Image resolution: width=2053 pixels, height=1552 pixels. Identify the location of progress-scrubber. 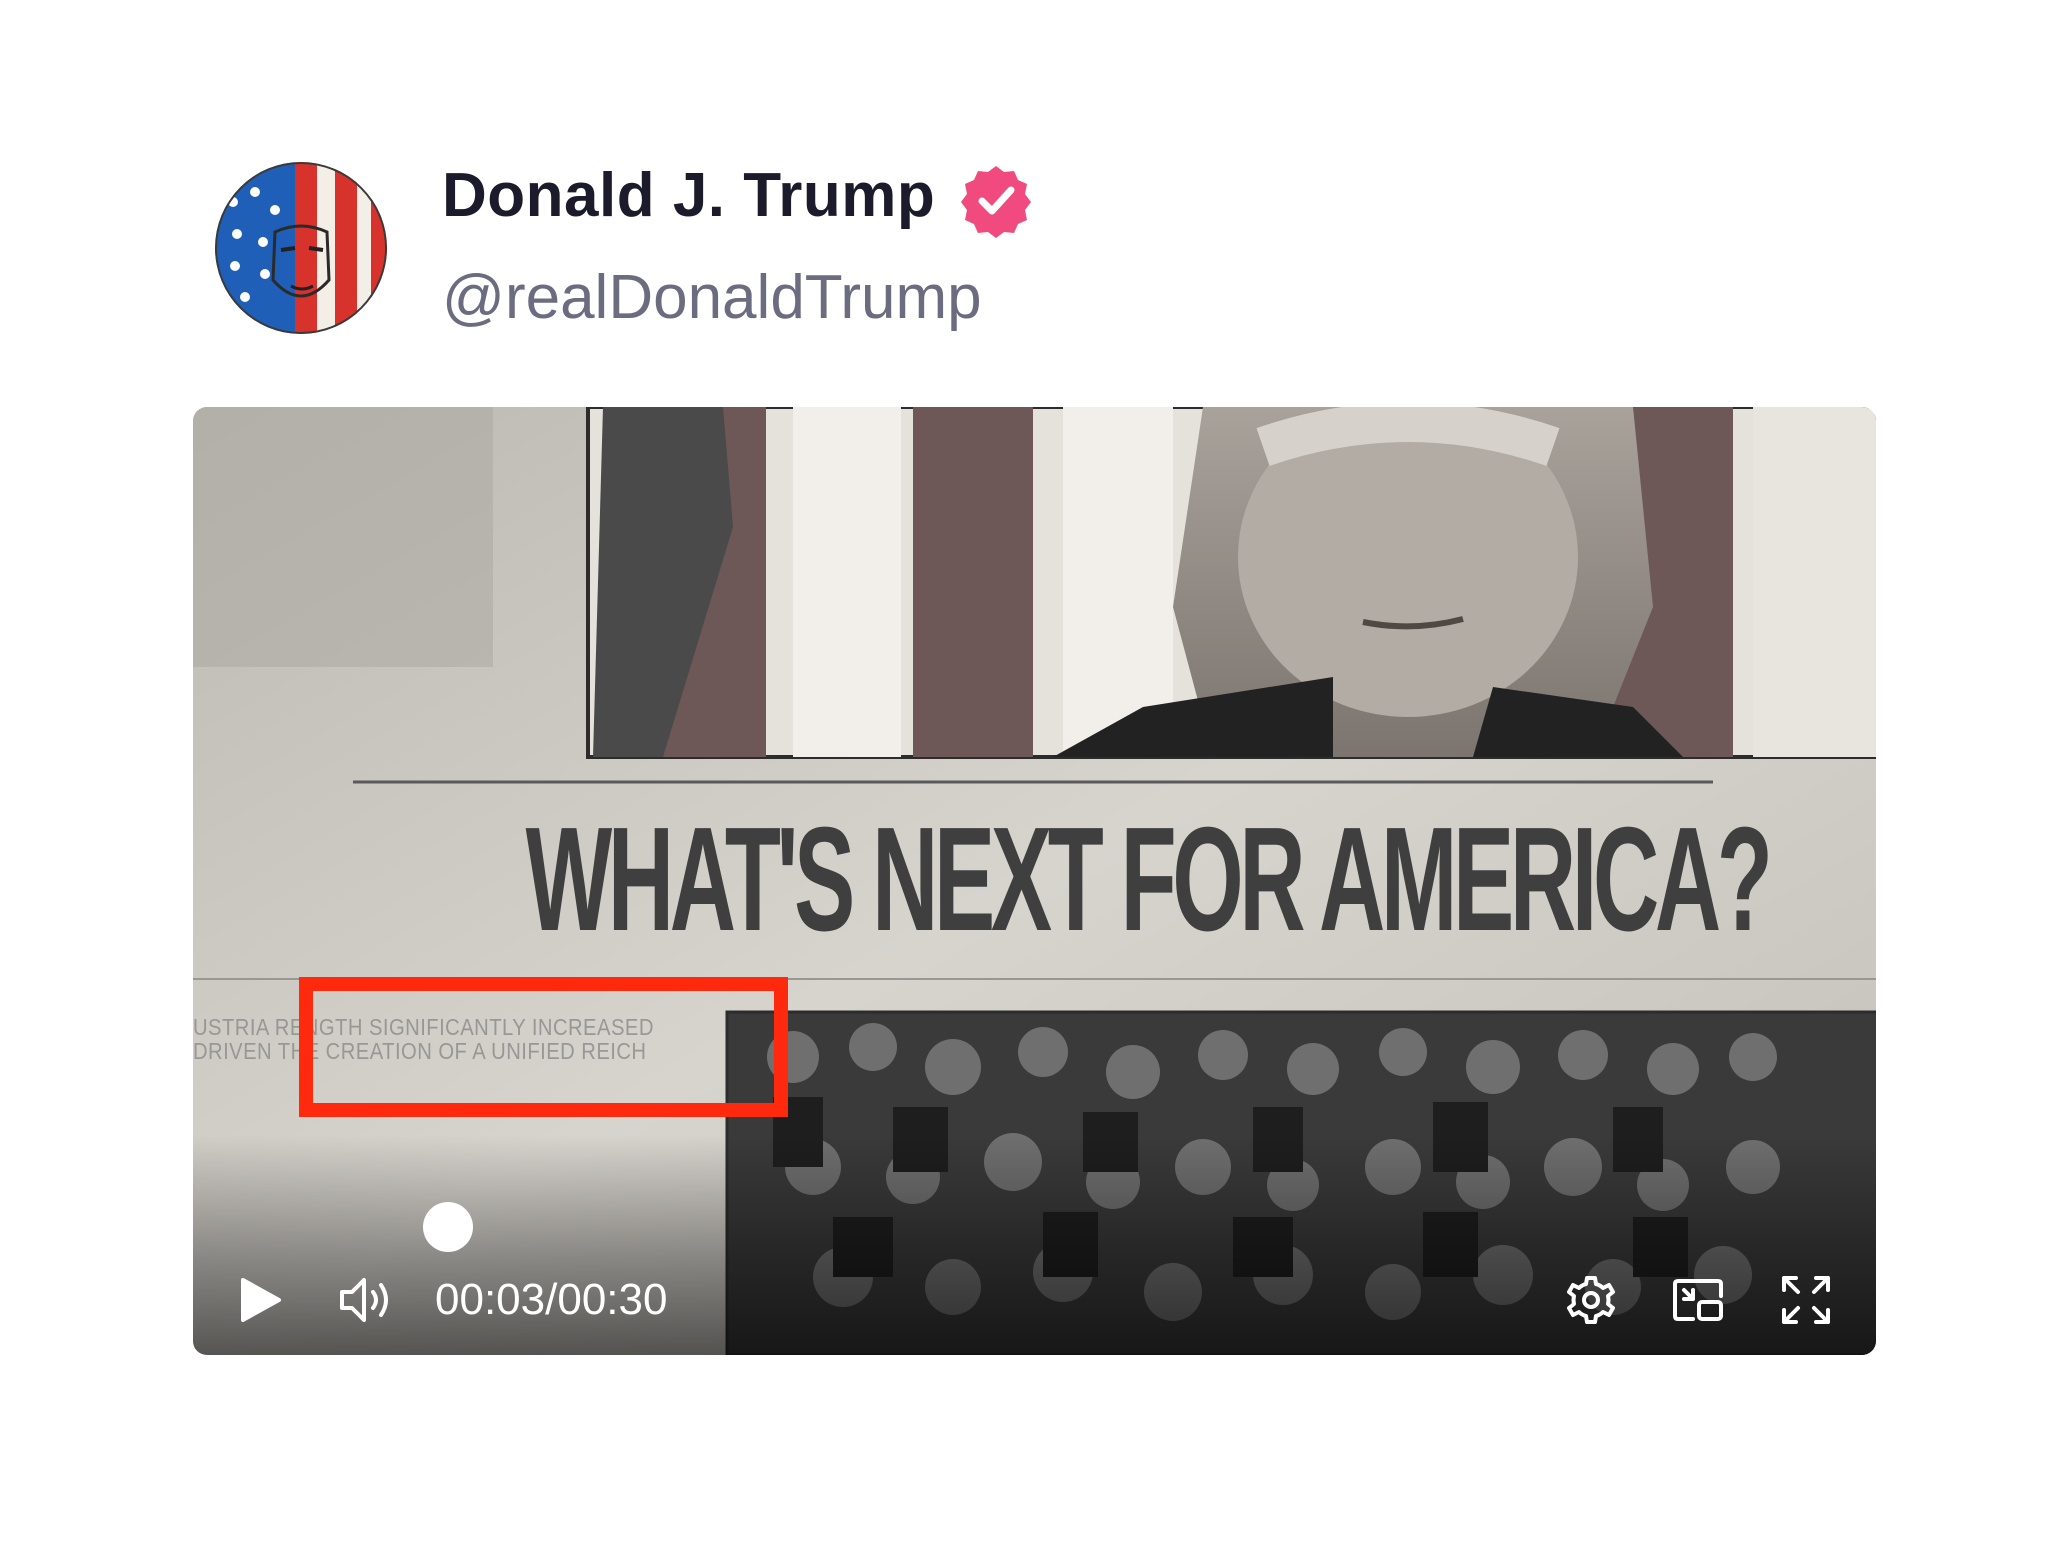
(448, 1227).